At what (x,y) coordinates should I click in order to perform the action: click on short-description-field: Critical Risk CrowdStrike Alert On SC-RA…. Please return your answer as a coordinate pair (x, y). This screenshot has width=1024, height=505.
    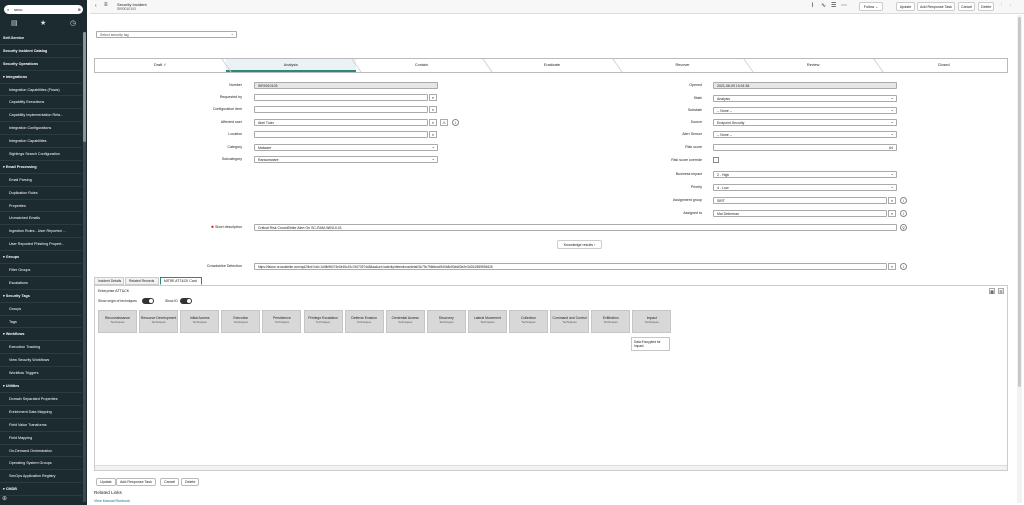
    Looking at the image, I should click on (575, 227).